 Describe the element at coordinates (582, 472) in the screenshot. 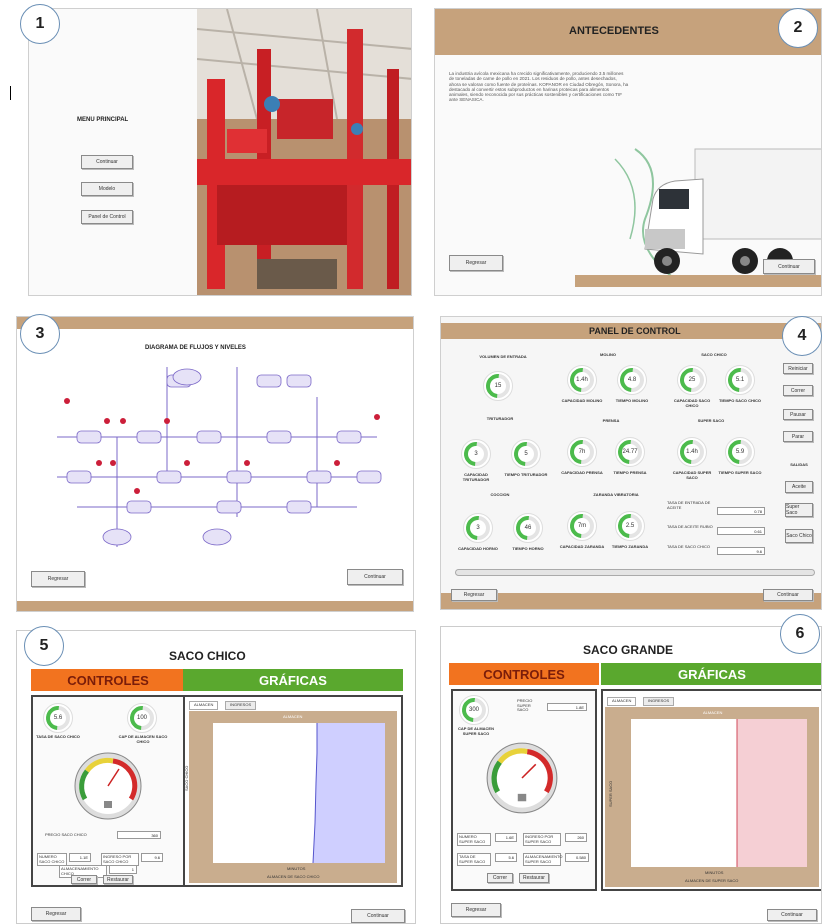

I see `gauge-label: CAPACIDAD PRENSA` at that location.